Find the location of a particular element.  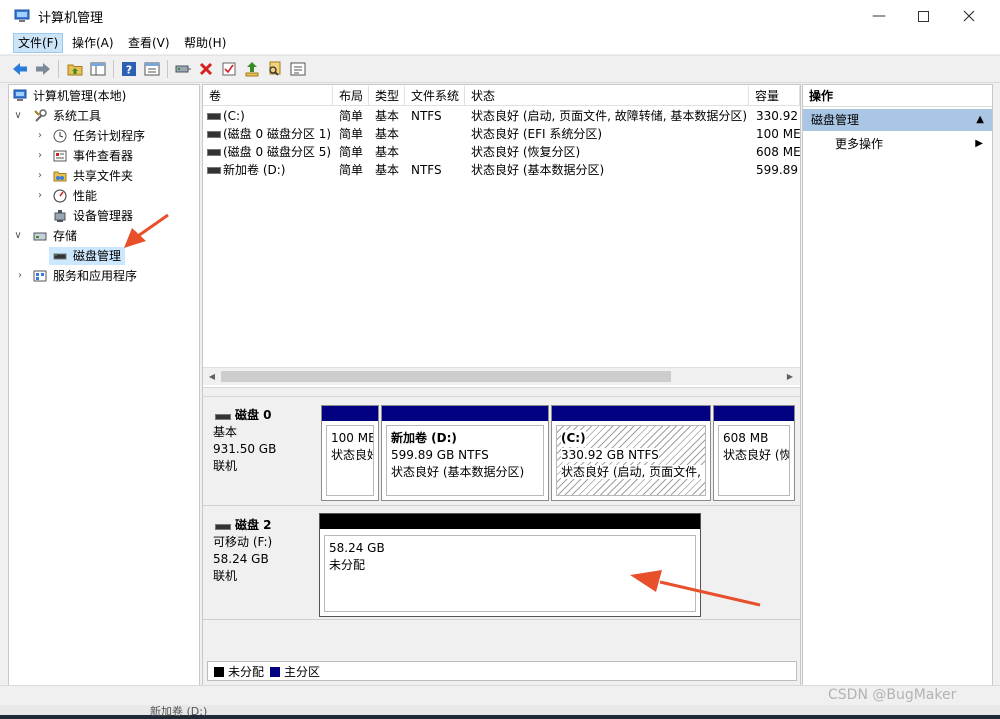

cell-volume: 新加卷 (D:) is located at coordinates (254, 170).